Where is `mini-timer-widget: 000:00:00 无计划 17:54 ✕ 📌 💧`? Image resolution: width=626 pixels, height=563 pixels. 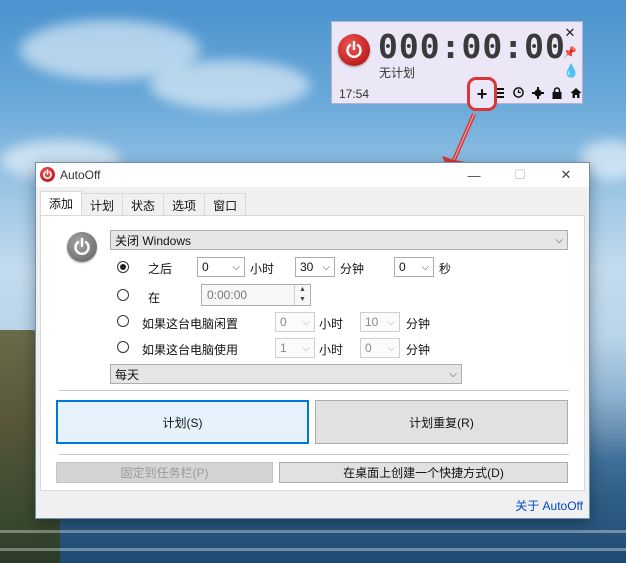
mini-timer-widget: 000:00:00 无计划 17:54 ✕ 📌 💧 is located at coordinates (457, 62).